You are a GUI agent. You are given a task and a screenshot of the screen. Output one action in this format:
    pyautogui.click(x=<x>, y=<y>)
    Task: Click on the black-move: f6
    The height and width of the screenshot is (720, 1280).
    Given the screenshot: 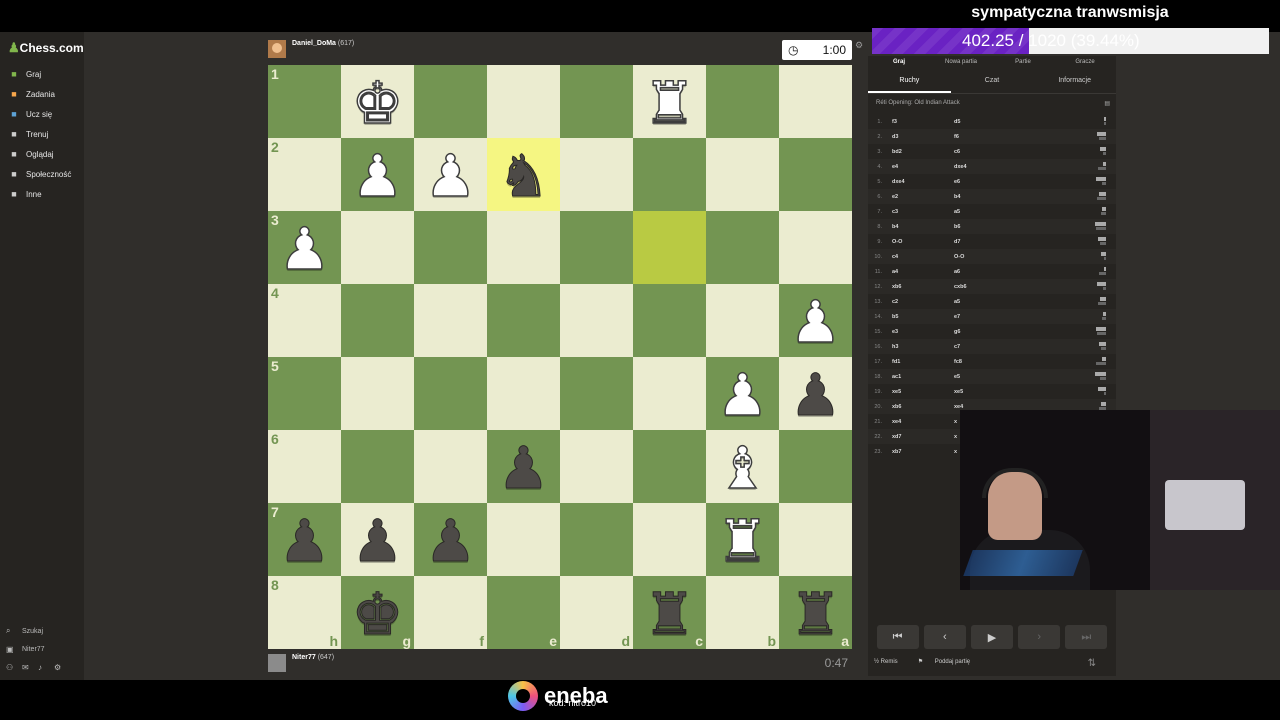 What is the action you would take?
    pyautogui.click(x=958, y=137)
    